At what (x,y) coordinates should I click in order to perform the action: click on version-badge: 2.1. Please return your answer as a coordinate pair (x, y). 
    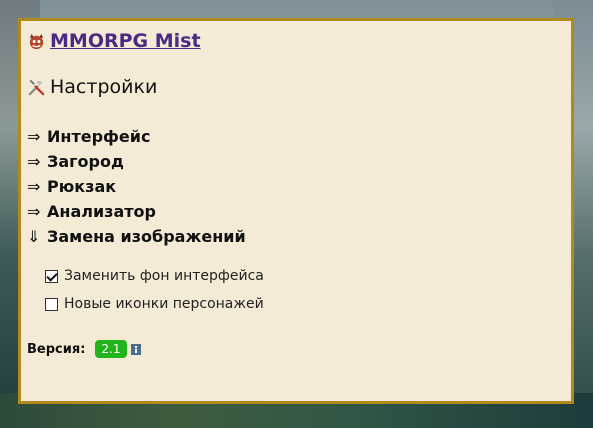
    Looking at the image, I should click on (111, 349).